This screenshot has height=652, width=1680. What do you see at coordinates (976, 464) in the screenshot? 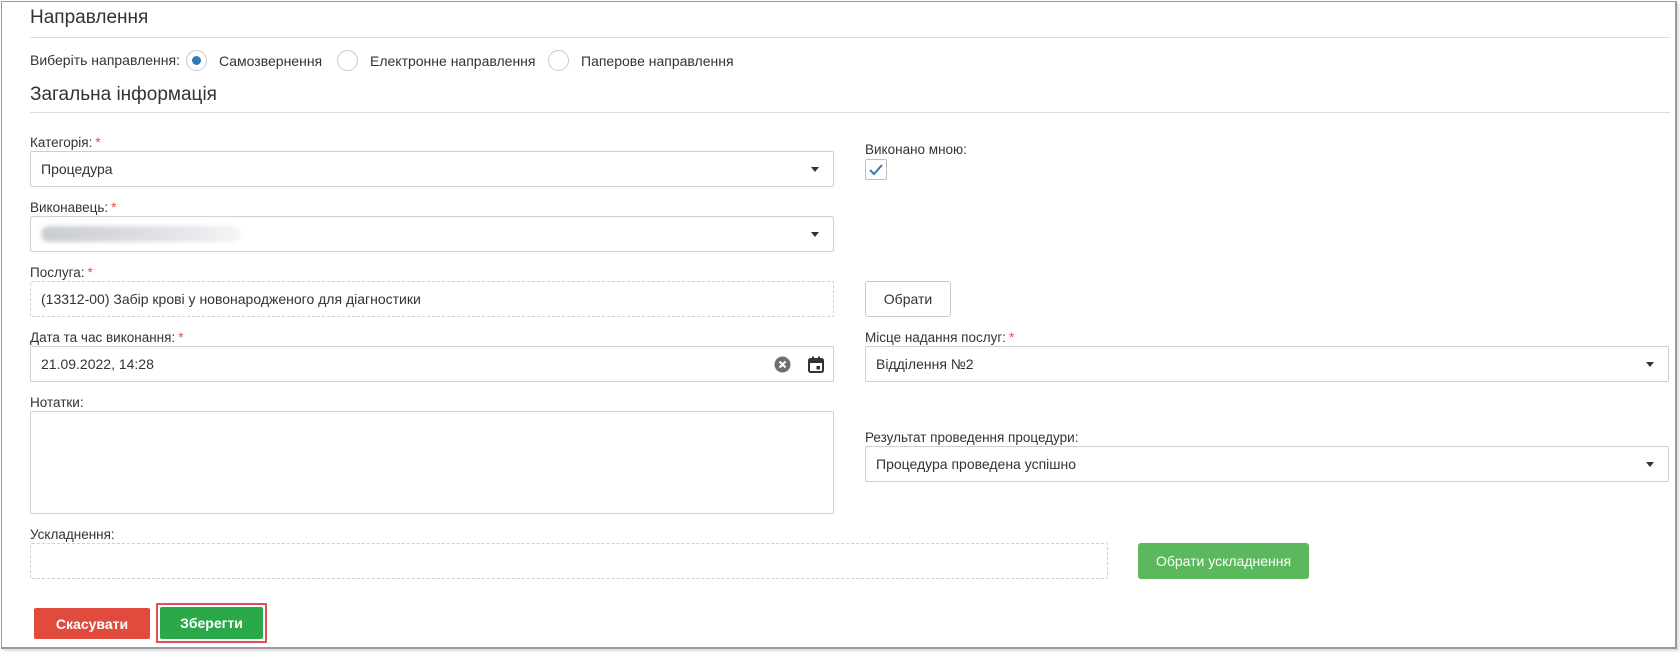
I see `result-value: Процедура проведена успішно` at bounding box center [976, 464].